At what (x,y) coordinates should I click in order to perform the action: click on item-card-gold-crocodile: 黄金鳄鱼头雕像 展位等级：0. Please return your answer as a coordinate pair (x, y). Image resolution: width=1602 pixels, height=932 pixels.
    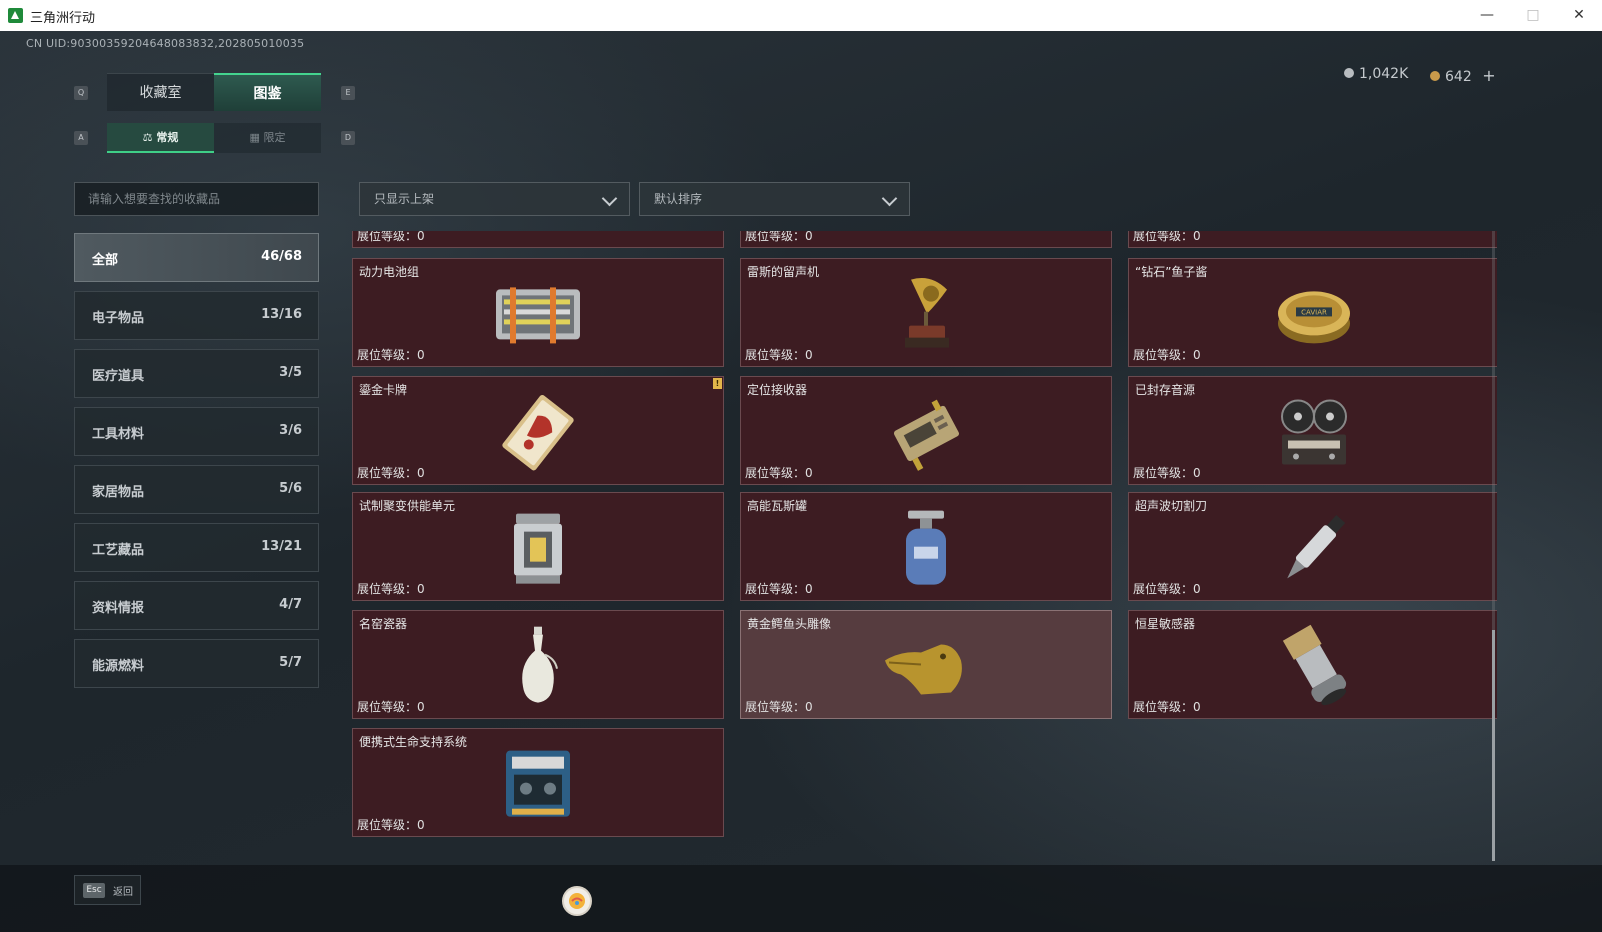
    Looking at the image, I should click on (926, 664).